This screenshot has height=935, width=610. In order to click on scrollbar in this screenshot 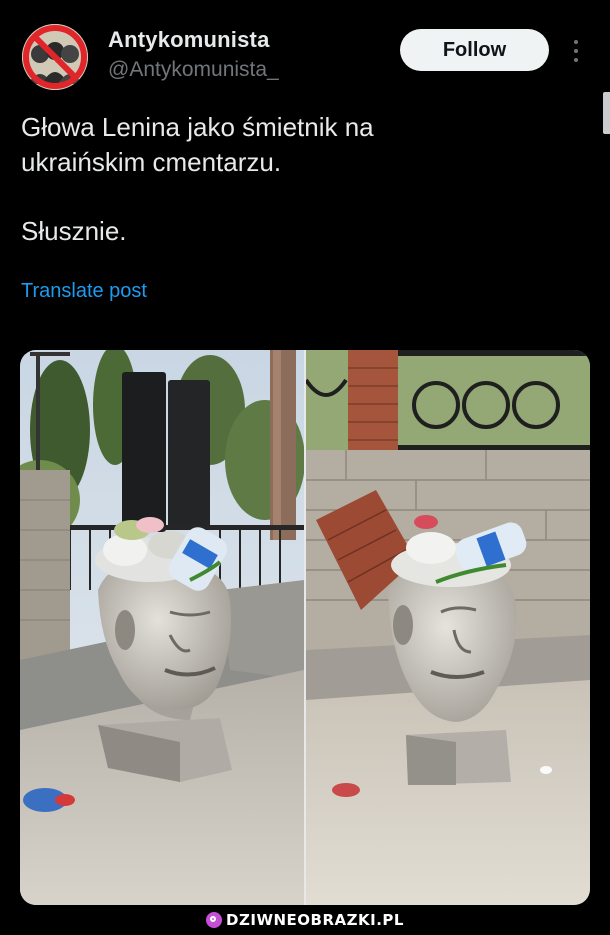, I will do `click(606, 113)`.